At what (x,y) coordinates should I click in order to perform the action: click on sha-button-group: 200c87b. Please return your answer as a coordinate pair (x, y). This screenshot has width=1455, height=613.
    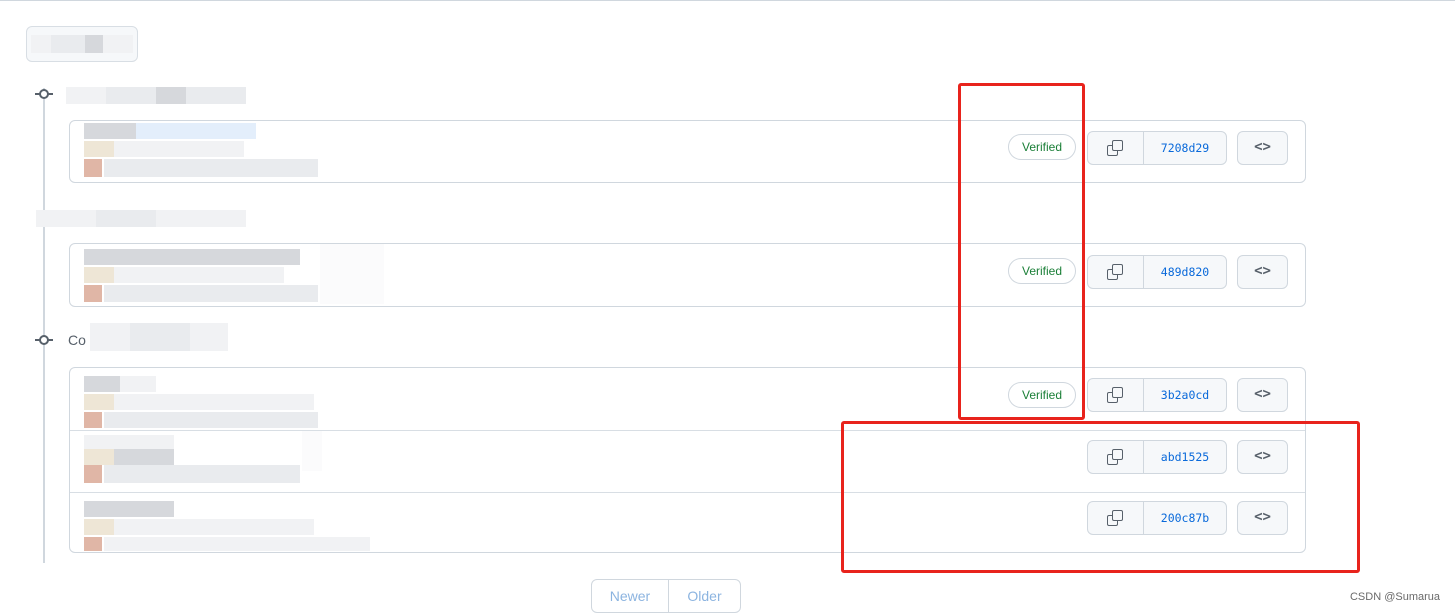
    Looking at the image, I should click on (1157, 518).